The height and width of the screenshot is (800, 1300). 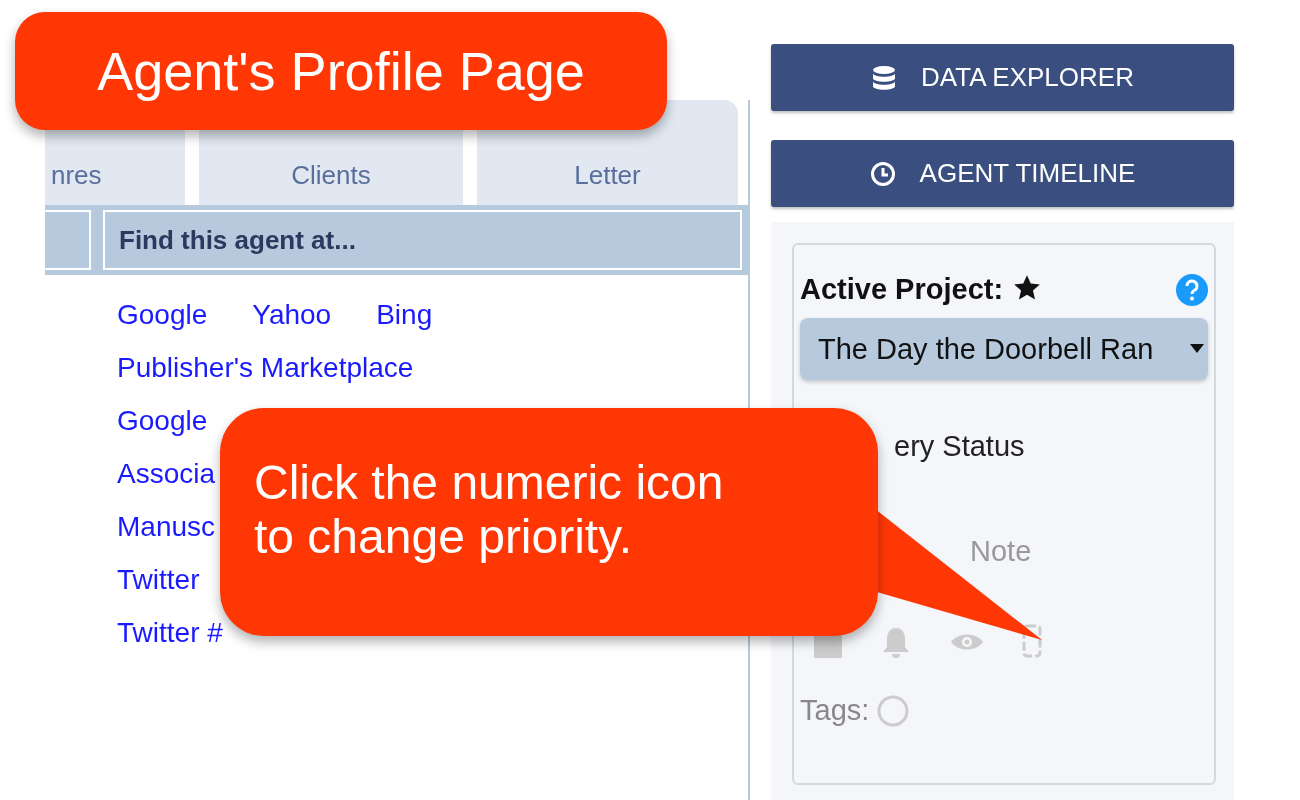 I want to click on search-link: Yahoo, so click(x=292, y=315).